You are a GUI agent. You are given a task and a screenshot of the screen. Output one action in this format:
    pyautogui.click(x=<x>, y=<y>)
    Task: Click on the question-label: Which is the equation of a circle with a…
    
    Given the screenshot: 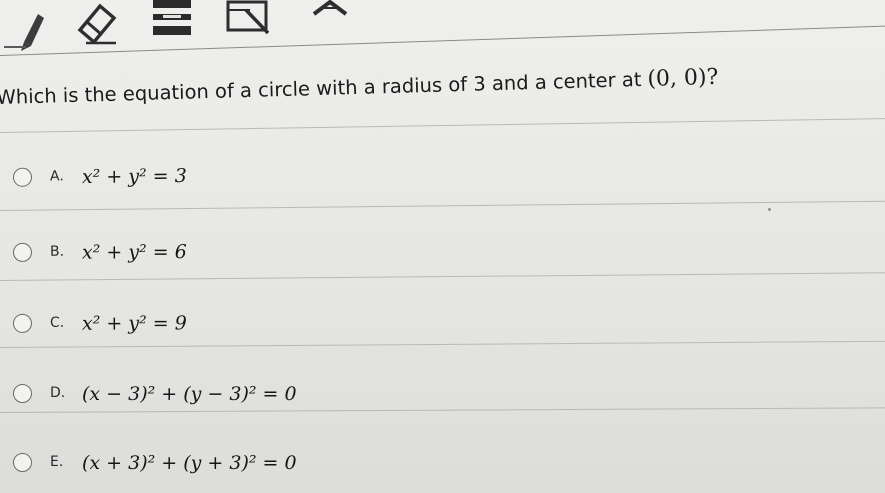 What is the action you would take?
    pyautogui.click(x=321, y=88)
    